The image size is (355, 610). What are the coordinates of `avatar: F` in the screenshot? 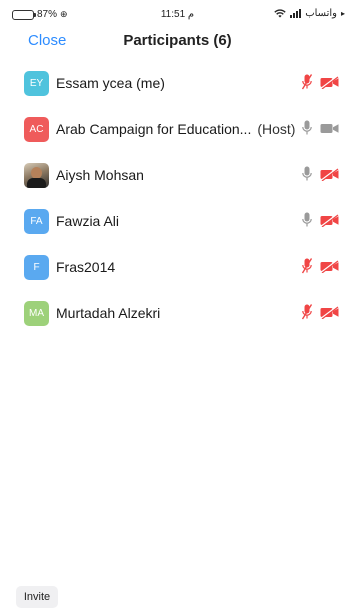 It's located at (36, 267).